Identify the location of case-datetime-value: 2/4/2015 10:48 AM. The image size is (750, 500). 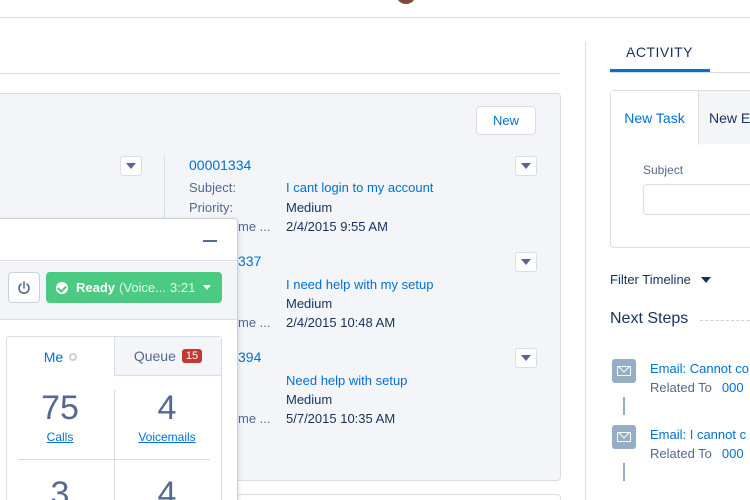
(341, 322).